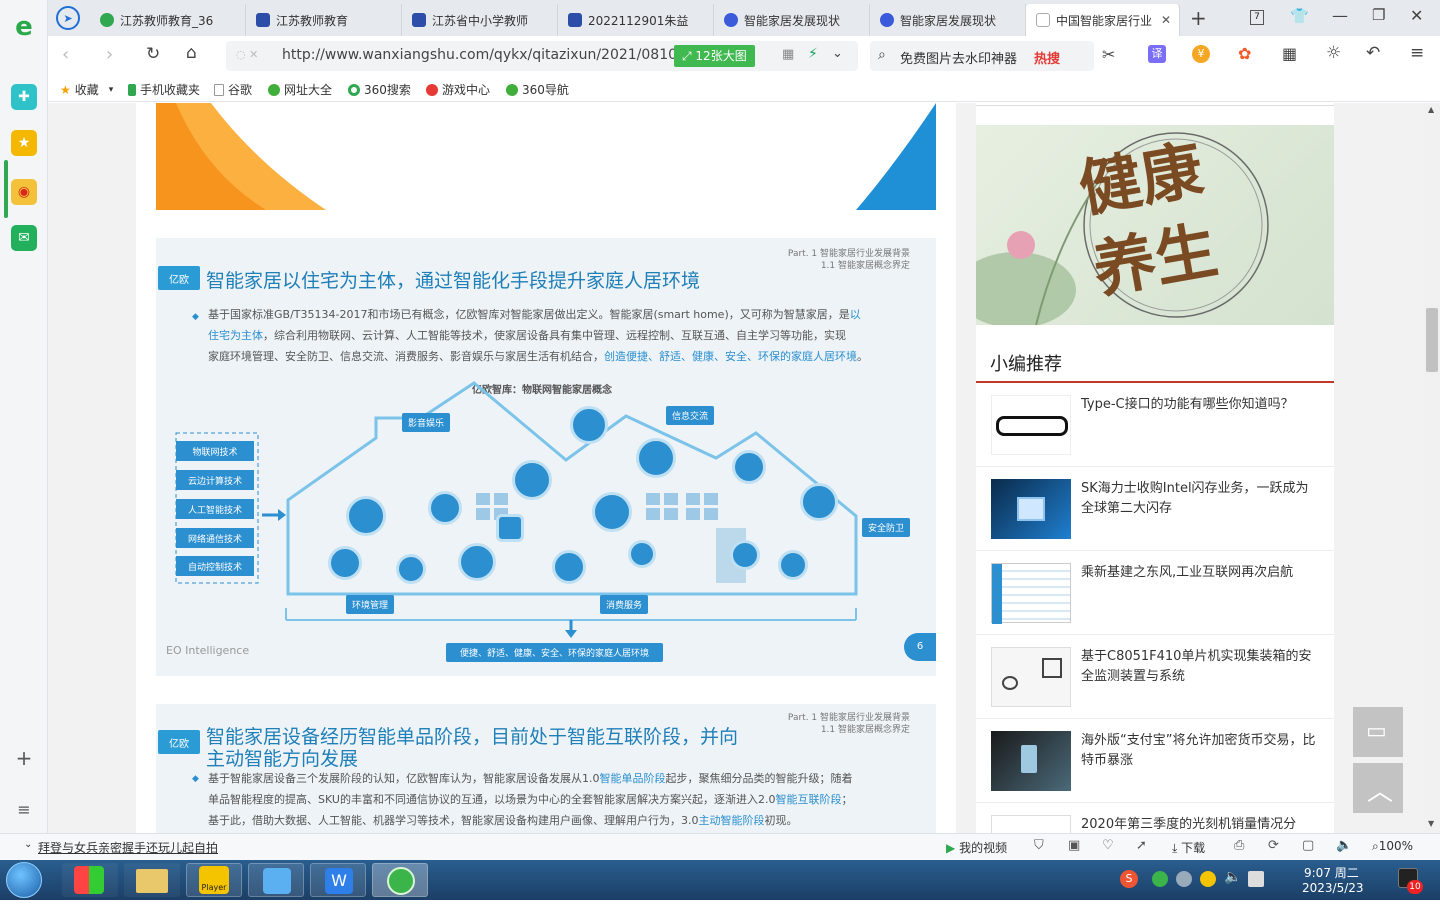  Describe the element at coordinates (1155, 593) in the screenshot. I see `recommend-item: 乘新基建之东风,工业互联网再次启航` at that location.